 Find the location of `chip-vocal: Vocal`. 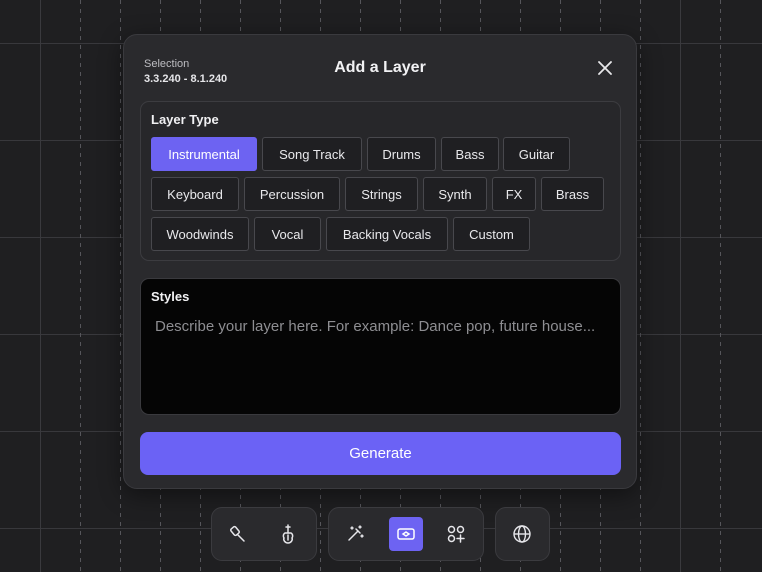

chip-vocal: Vocal is located at coordinates (287, 234).